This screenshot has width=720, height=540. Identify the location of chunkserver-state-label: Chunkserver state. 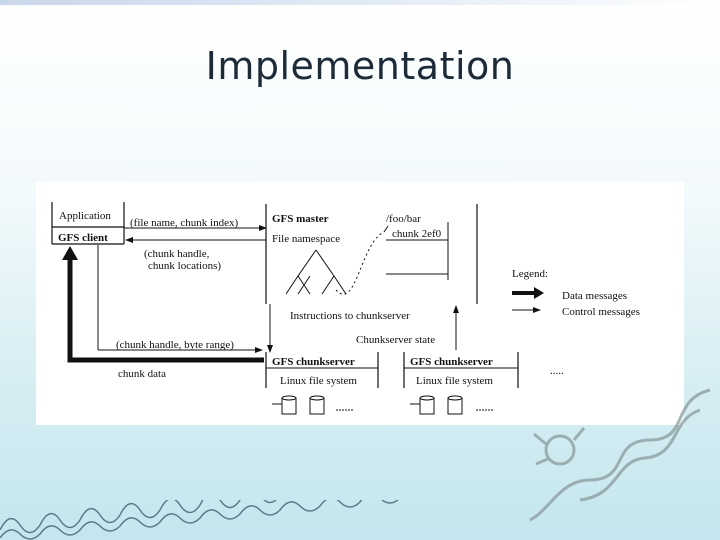
(395, 340).